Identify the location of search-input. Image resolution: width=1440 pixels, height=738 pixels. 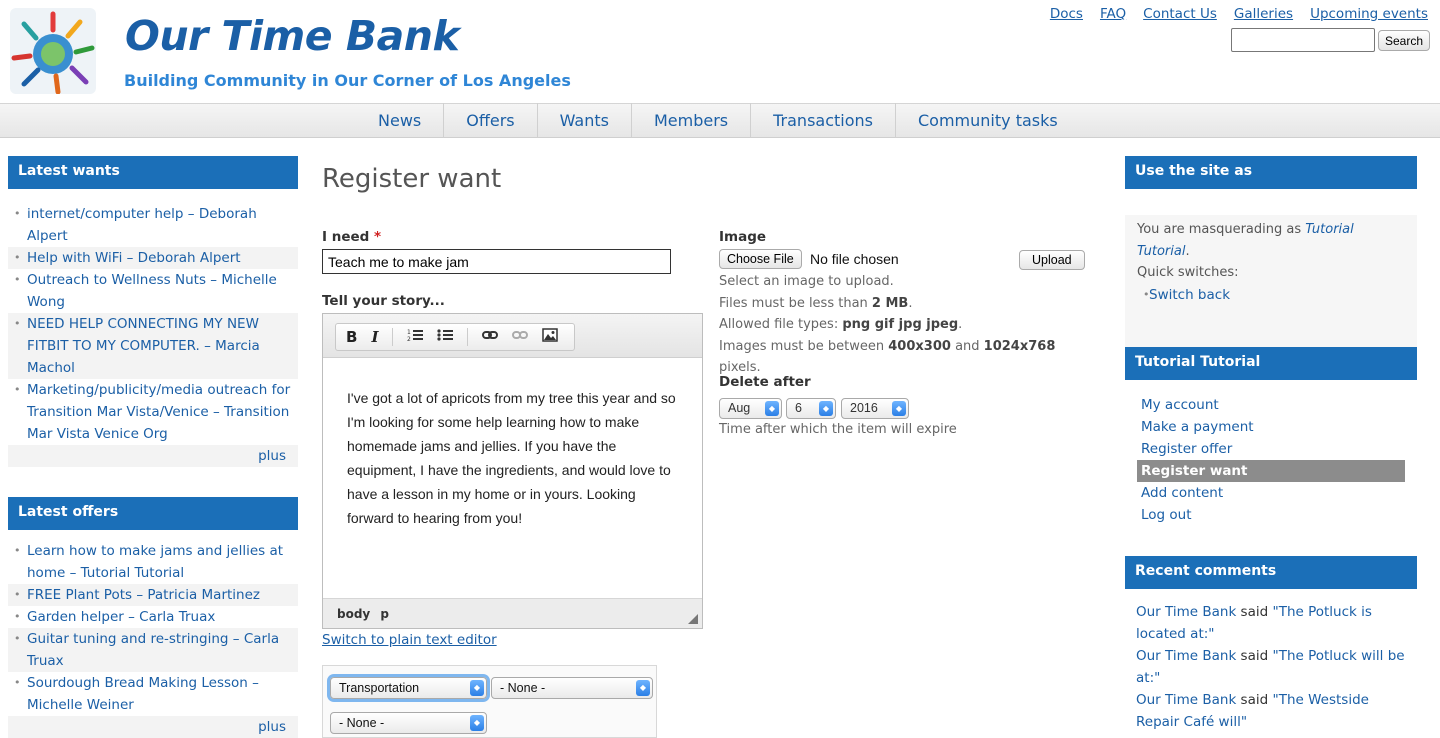
(1303, 40).